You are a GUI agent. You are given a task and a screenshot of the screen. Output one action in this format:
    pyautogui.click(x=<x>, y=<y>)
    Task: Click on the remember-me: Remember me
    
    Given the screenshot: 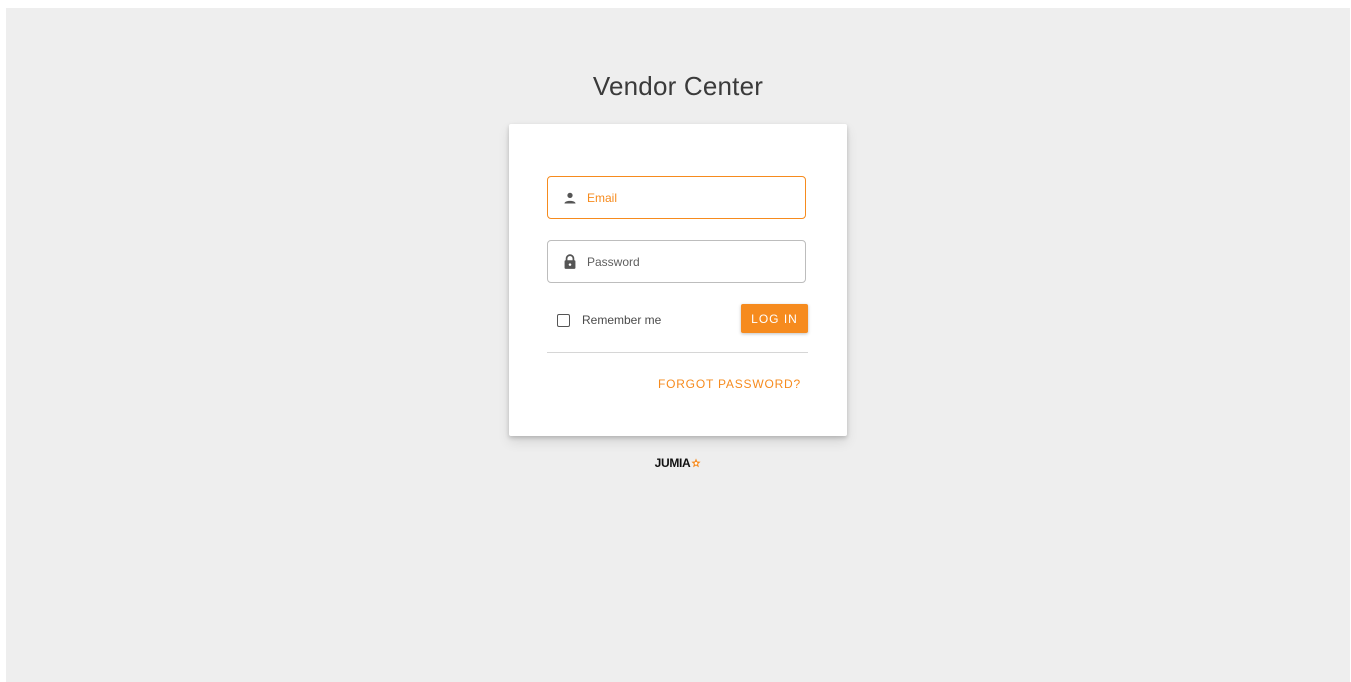 What is the action you would take?
    pyautogui.click(x=609, y=320)
    